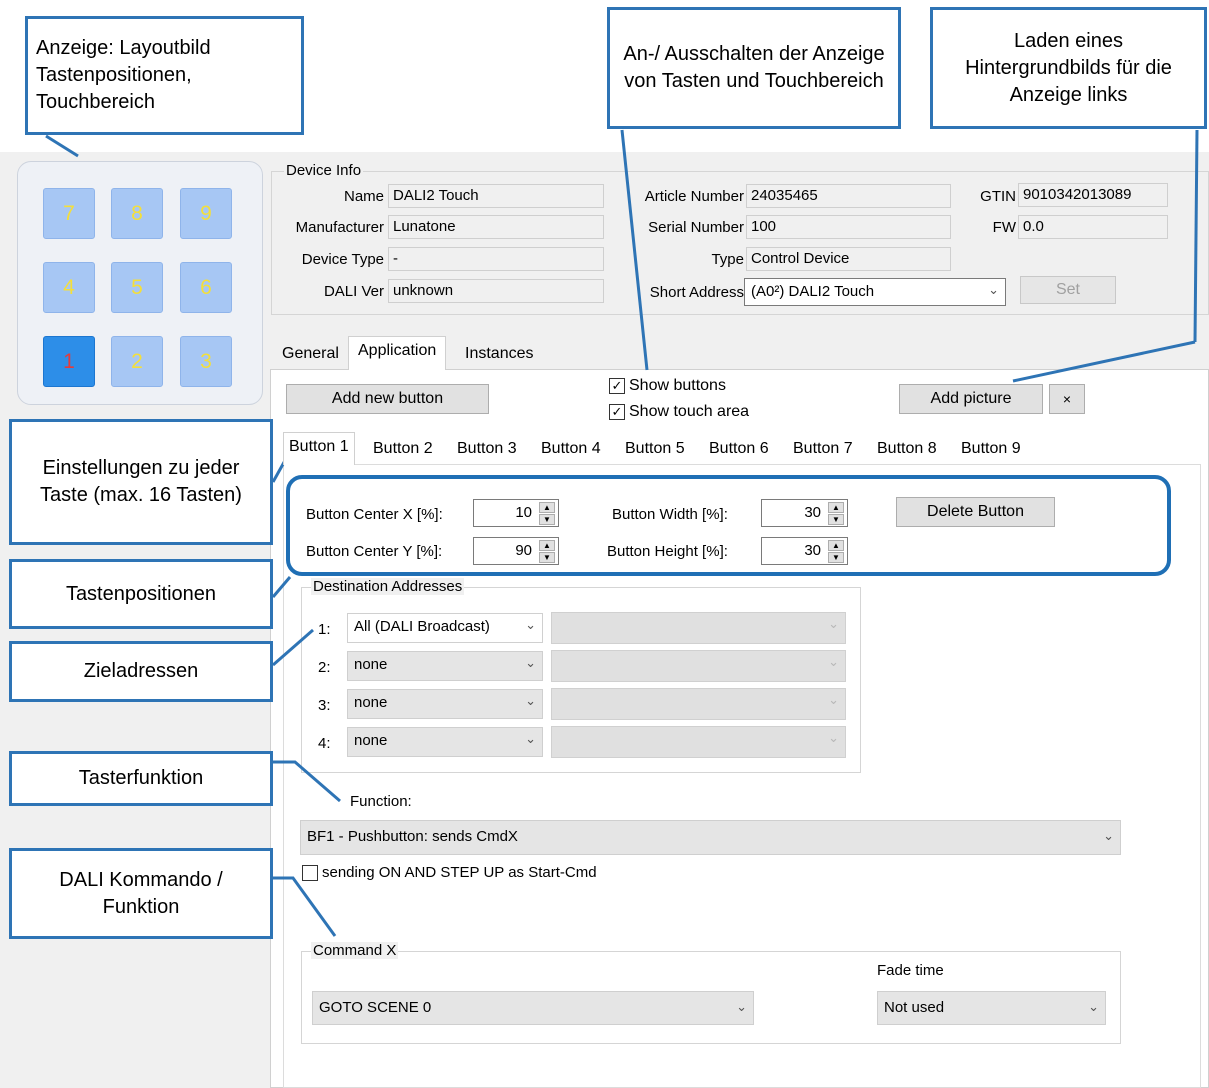  I want to click on callout-positions-text: Tastenpositionen, so click(141, 593).